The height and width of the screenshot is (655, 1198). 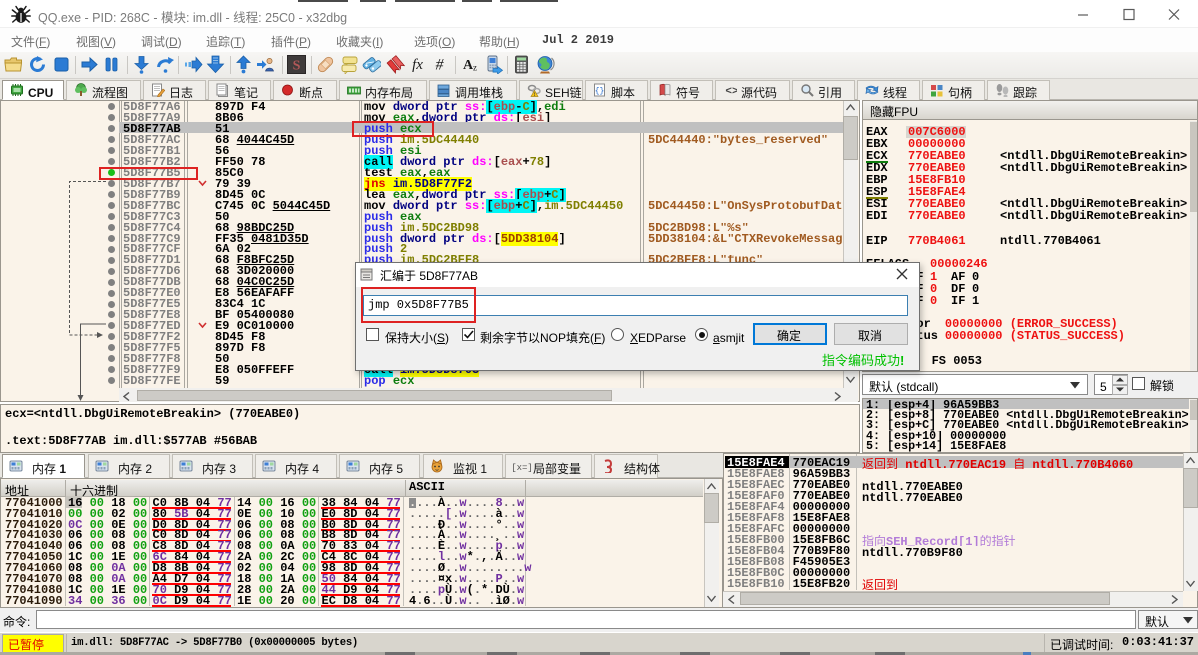 What do you see at coordinates (522, 468) in the screenshot?
I see `svg-text: [x=]` at bounding box center [522, 468].